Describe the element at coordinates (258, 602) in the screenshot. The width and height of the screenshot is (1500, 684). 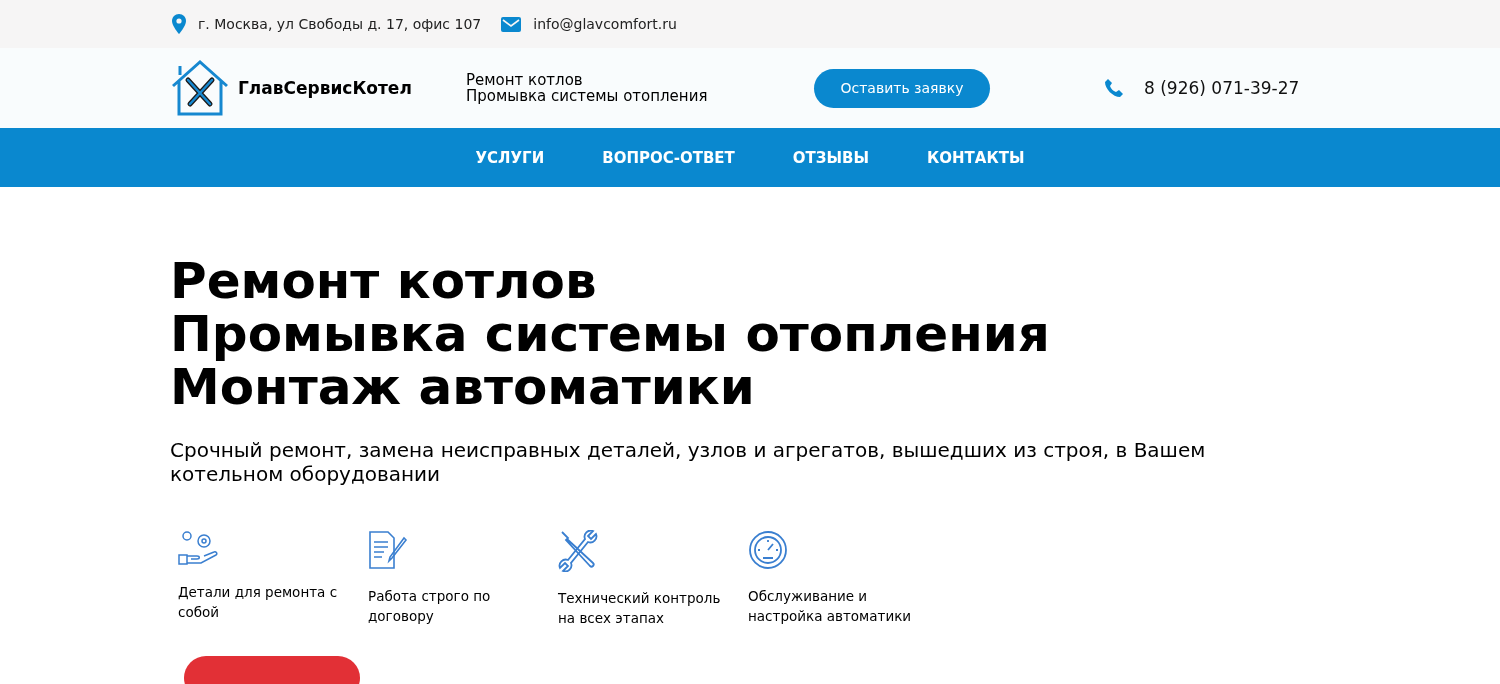
I see `feature-text: Детали для ремонта с собой` at that location.